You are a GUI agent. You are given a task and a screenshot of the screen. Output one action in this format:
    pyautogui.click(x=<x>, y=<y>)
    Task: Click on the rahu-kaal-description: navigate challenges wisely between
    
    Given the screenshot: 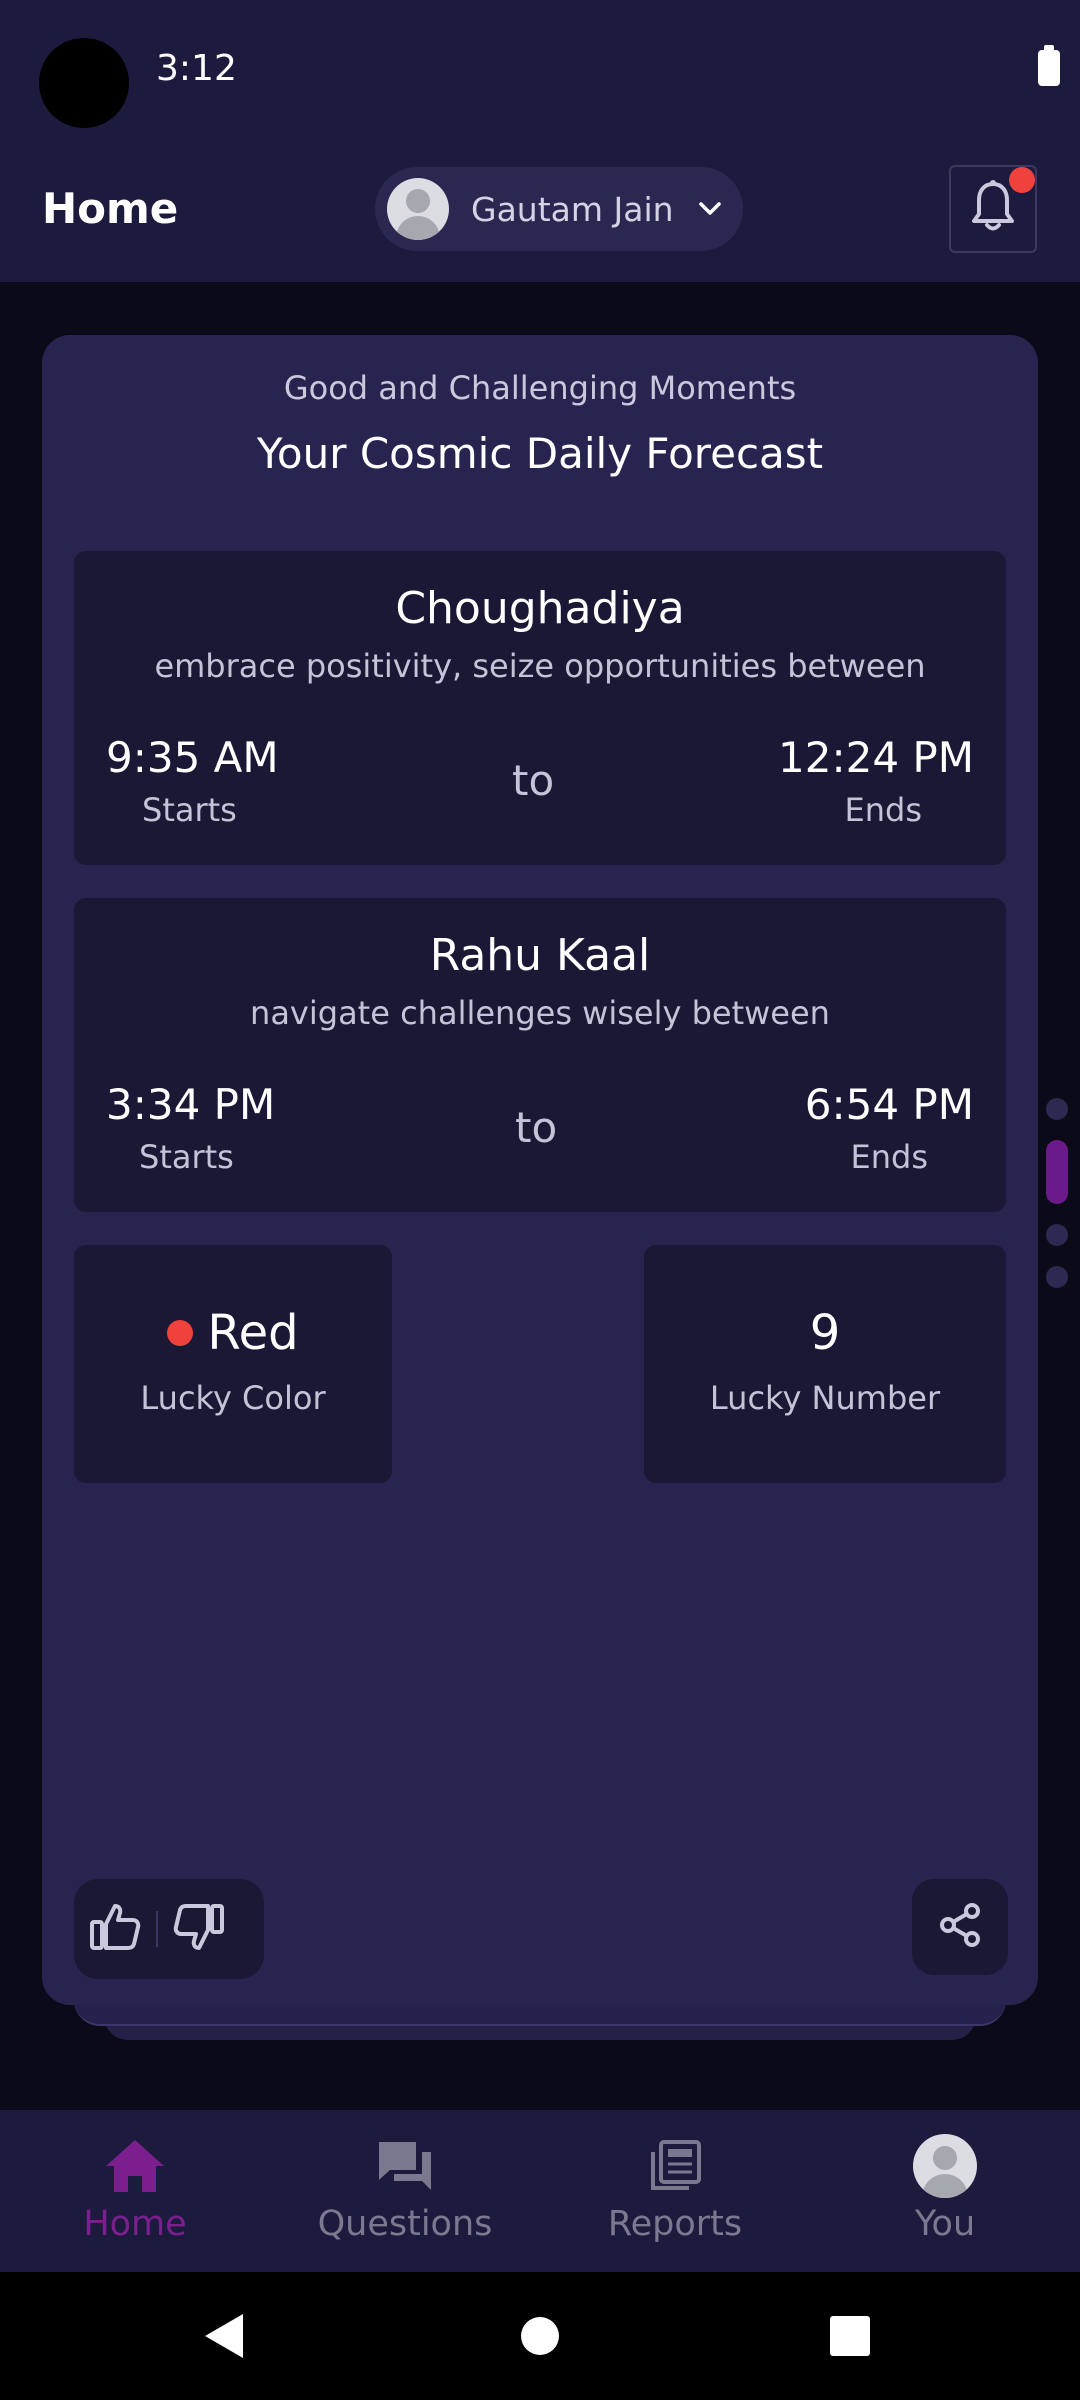 What is the action you would take?
    pyautogui.click(x=540, y=1013)
    